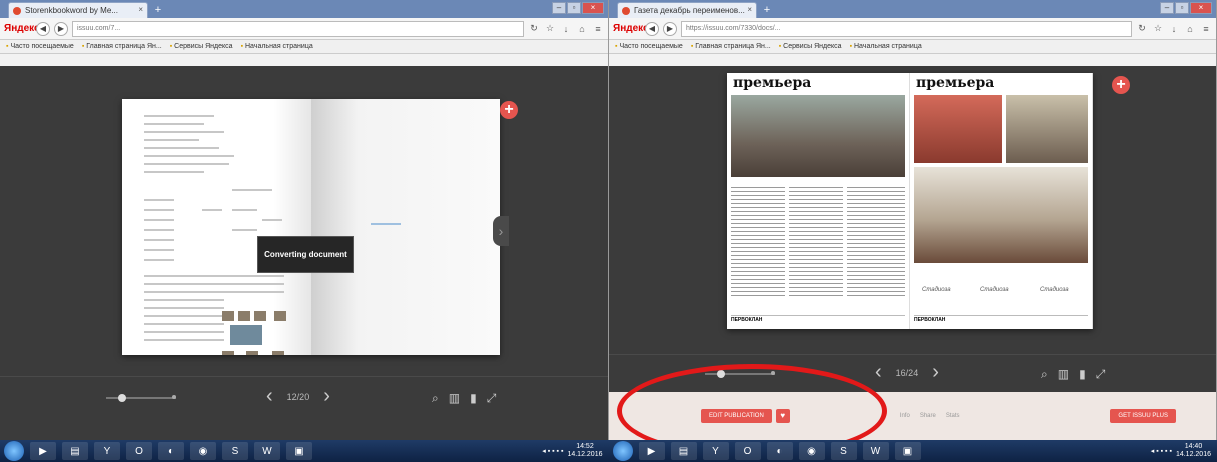  What do you see at coordinates (1143, 416) in the screenshot?
I see `get-plus-button: GET ISSUU PLUS` at bounding box center [1143, 416].